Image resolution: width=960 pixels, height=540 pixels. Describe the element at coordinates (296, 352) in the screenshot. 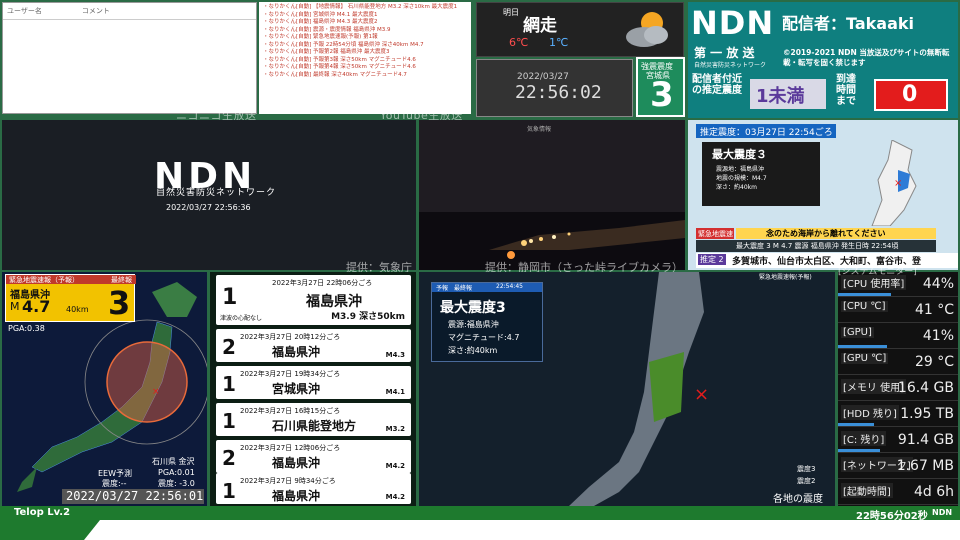

I see `list-item-place: 福島県沖` at that location.